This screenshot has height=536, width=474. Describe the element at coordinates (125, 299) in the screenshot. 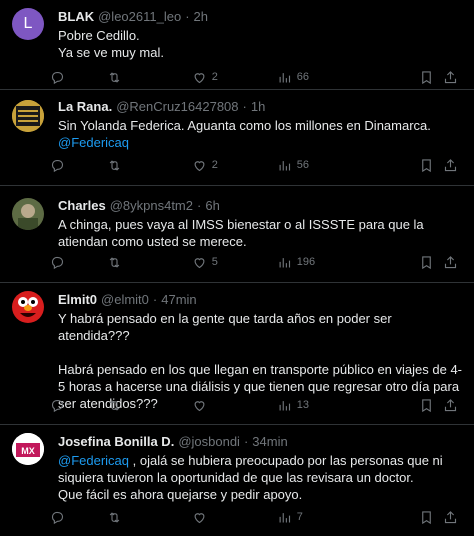

I see `user-handle: @elmit0` at that location.